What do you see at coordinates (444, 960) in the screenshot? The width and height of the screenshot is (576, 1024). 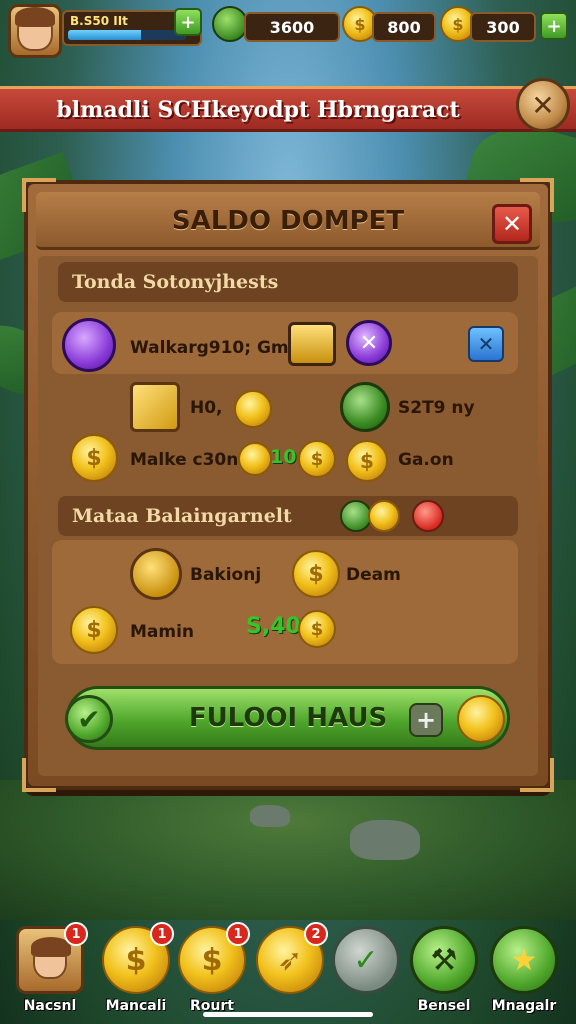 I see `build-icon: ⚒` at bounding box center [444, 960].